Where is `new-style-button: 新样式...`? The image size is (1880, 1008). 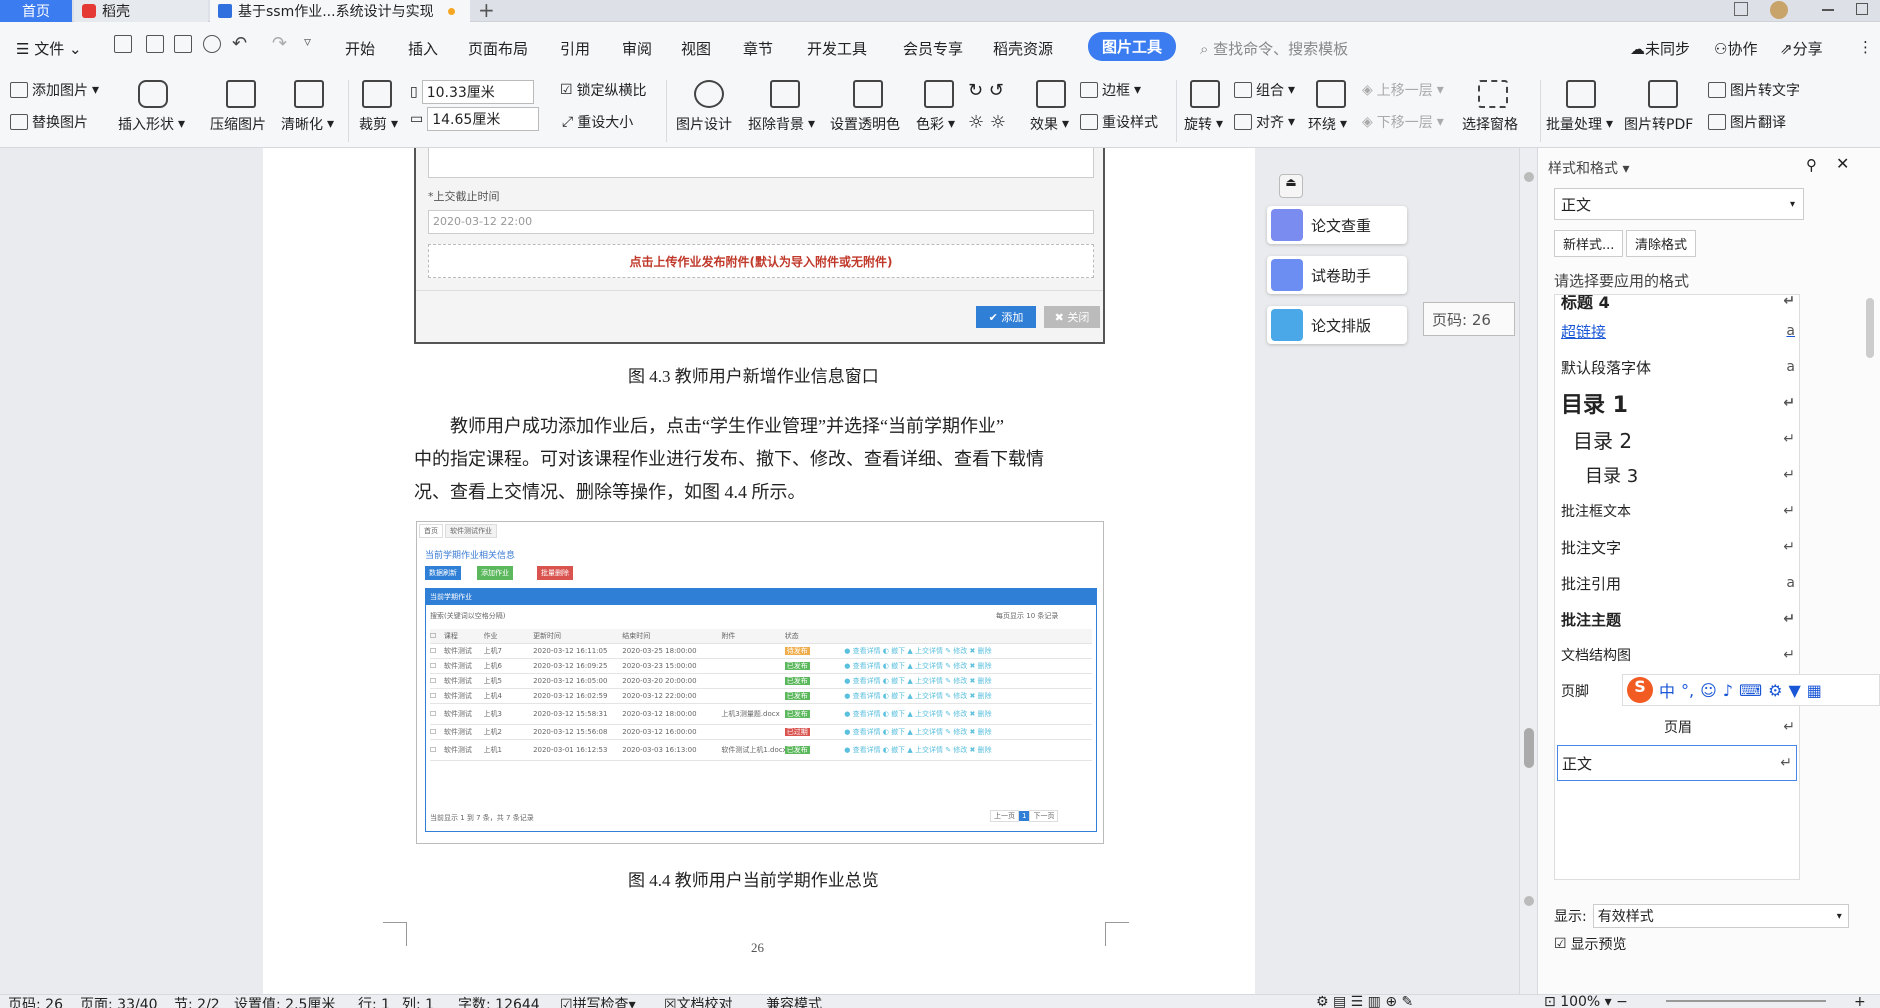
new-style-button: 新样式... is located at coordinates (1589, 243).